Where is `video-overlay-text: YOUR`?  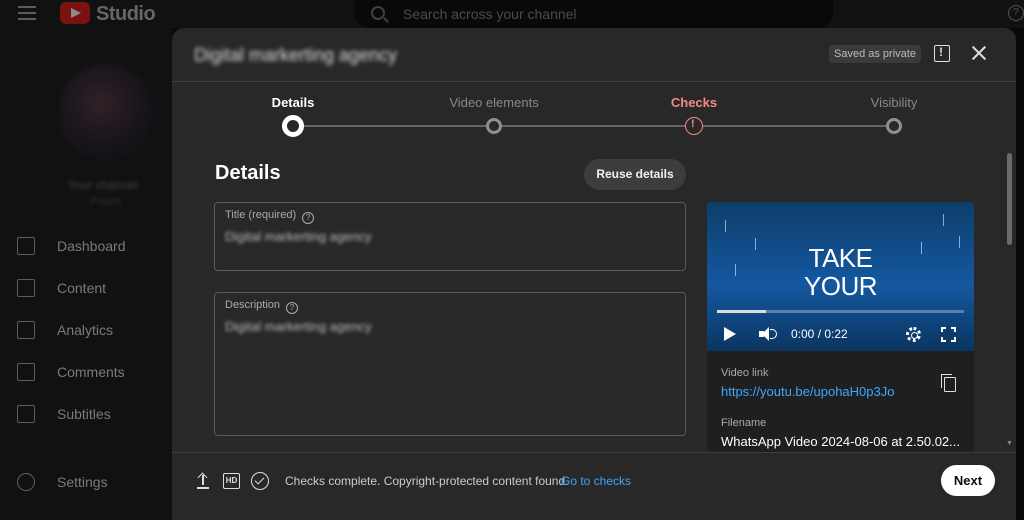
video-overlay-text: YOUR is located at coordinates (840, 286).